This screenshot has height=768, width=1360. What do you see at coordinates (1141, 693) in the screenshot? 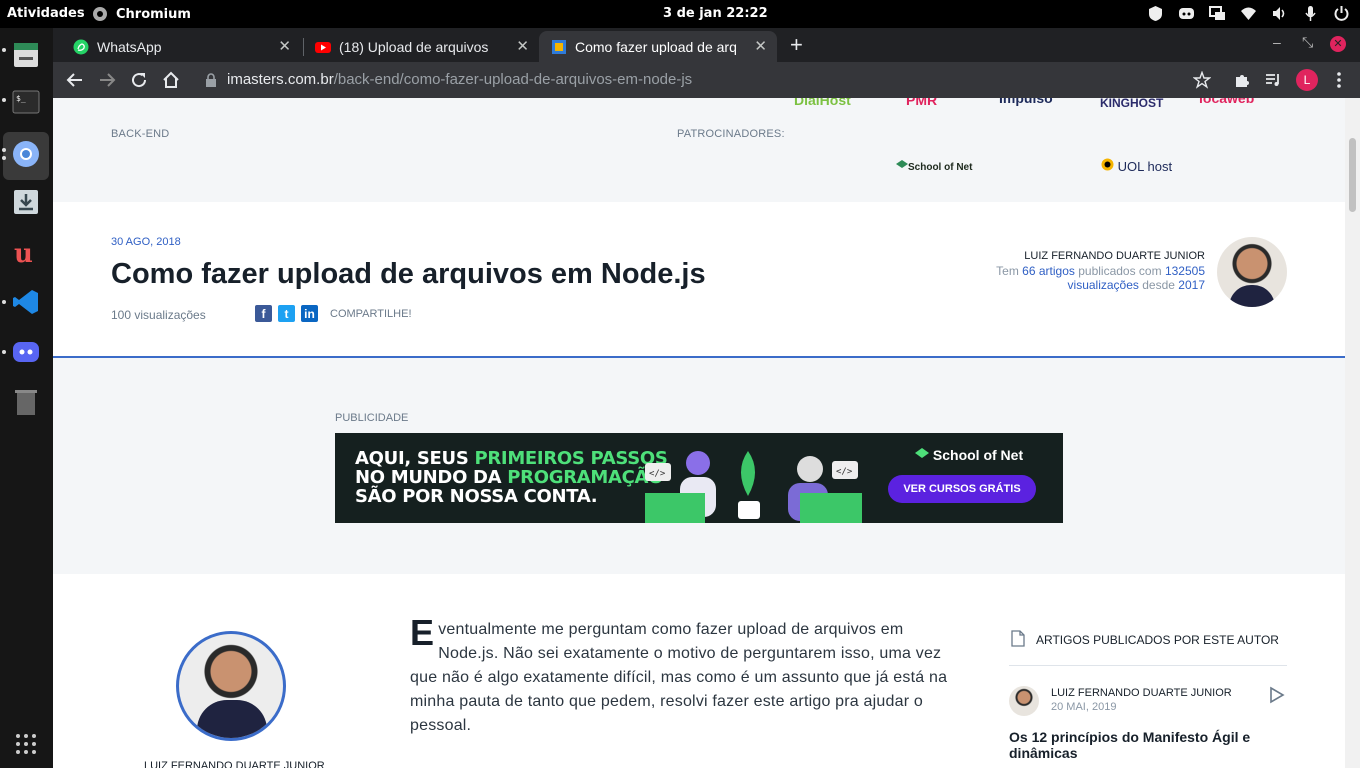
I see `sidebar-author-name: LUIZ FERNANDO DUARTE JUNIOR` at bounding box center [1141, 693].